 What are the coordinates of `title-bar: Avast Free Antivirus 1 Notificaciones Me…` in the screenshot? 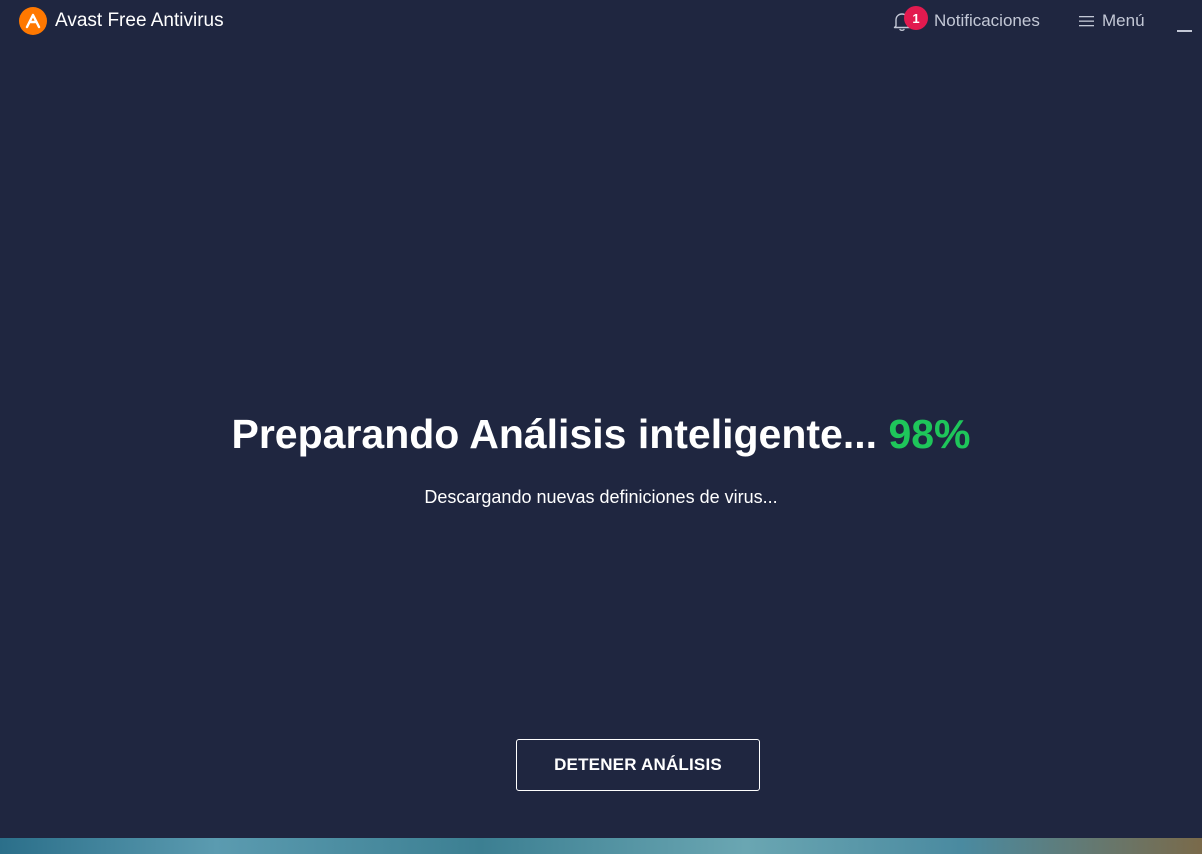 It's located at (601, 22).